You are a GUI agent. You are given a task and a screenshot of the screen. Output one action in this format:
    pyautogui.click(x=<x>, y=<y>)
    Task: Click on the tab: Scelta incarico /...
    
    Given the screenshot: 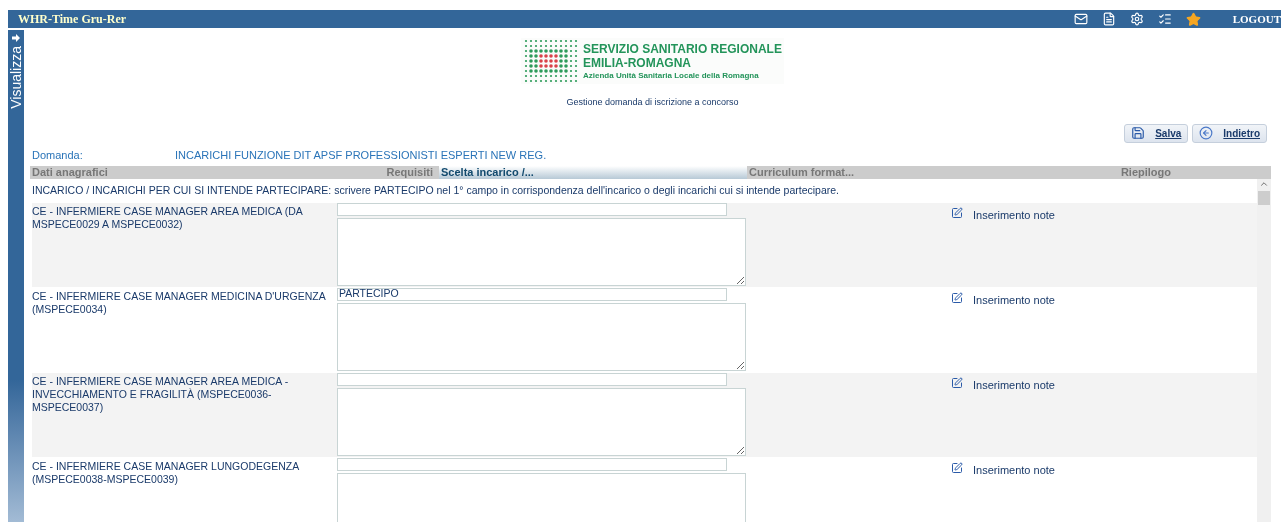 What is the action you would take?
    pyautogui.click(x=593, y=172)
    